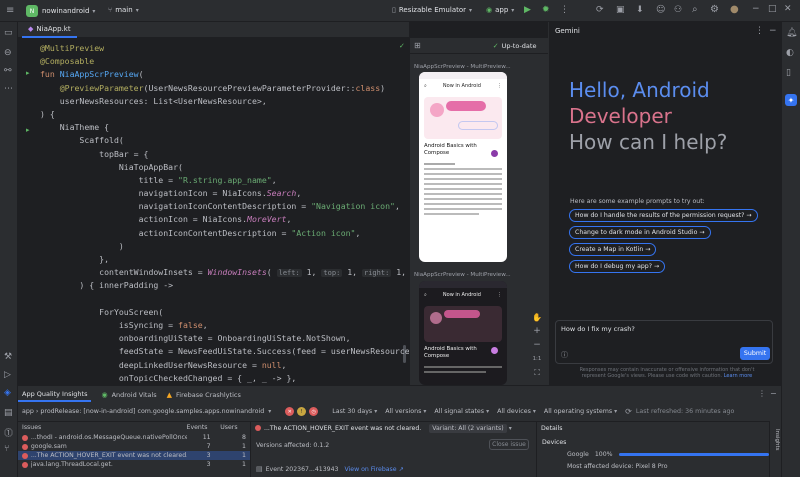  What do you see at coordinates (224, 127) in the screenshot?
I see `code-line: NiaTheme {` at bounding box center [224, 127].